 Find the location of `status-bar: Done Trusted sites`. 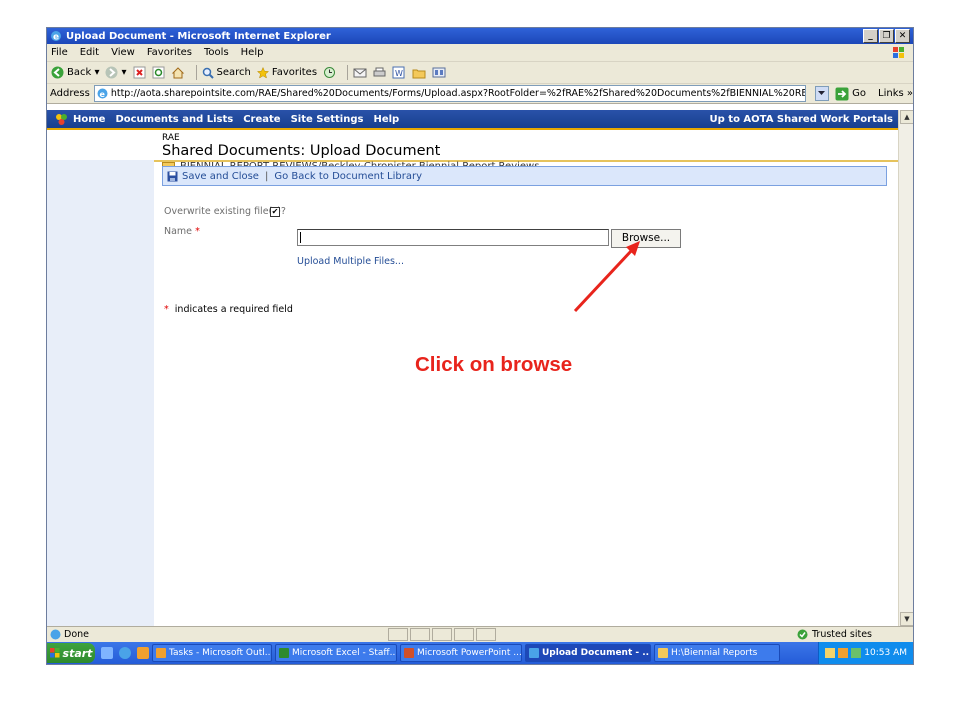

status-bar: Done Trusted sites is located at coordinates (480, 634).